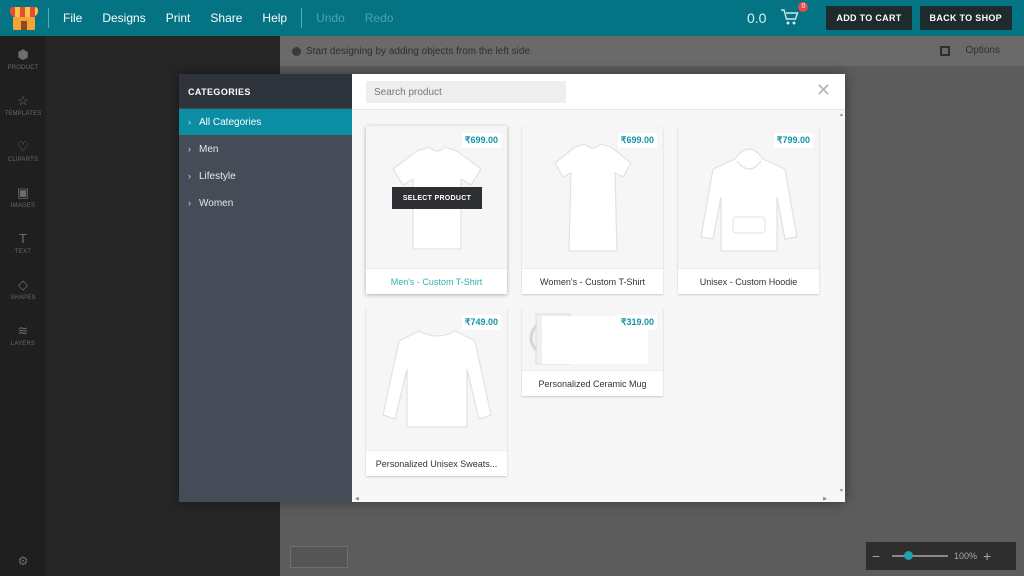 The width and height of the screenshot is (1024, 576). What do you see at coordinates (594, 498) in the screenshot?
I see `horizontal-scrollbar: ◀ ▶` at bounding box center [594, 498].